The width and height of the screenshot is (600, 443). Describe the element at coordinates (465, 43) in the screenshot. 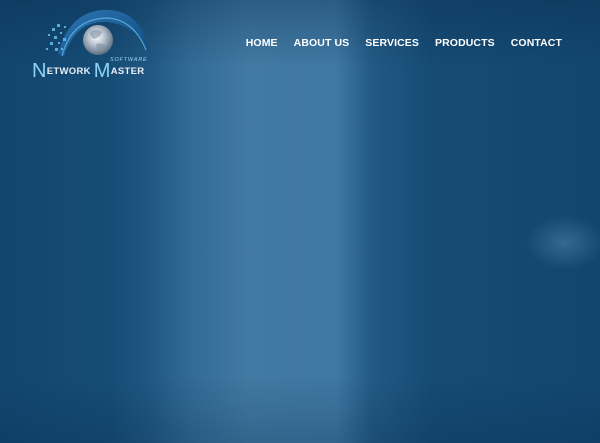

I see `nav-products: PRODUCTS` at that location.